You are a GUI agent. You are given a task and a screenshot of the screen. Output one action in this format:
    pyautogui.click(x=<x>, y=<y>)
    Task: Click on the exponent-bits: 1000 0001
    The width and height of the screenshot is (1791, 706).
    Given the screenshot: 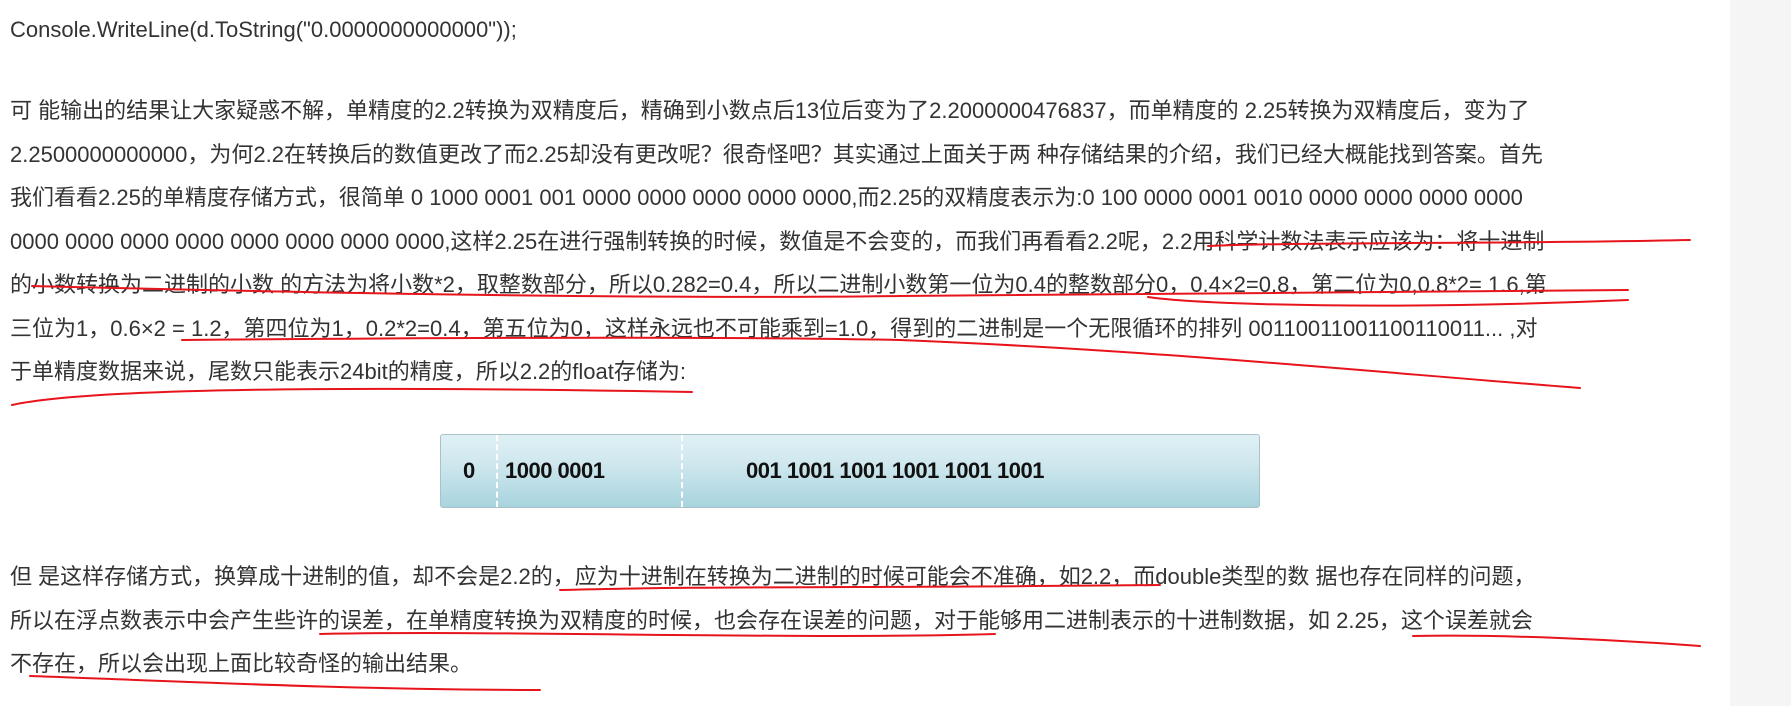 What is the action you would take?
    pyautogui.click(x=555, y=470)
    